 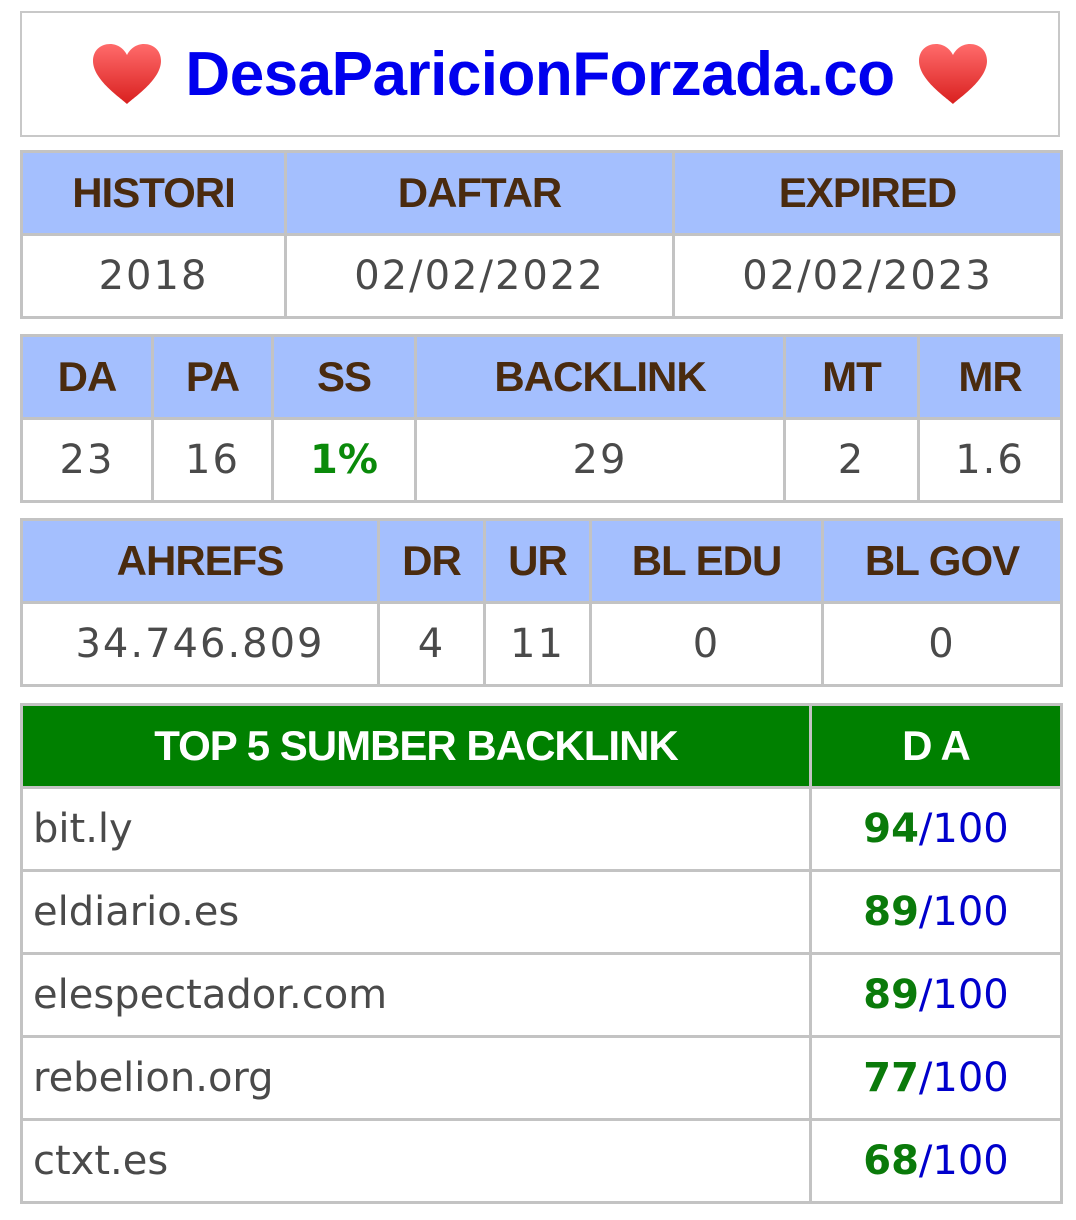 I want to click on header-expired: EXPIRED, so click(x=867, y=193).